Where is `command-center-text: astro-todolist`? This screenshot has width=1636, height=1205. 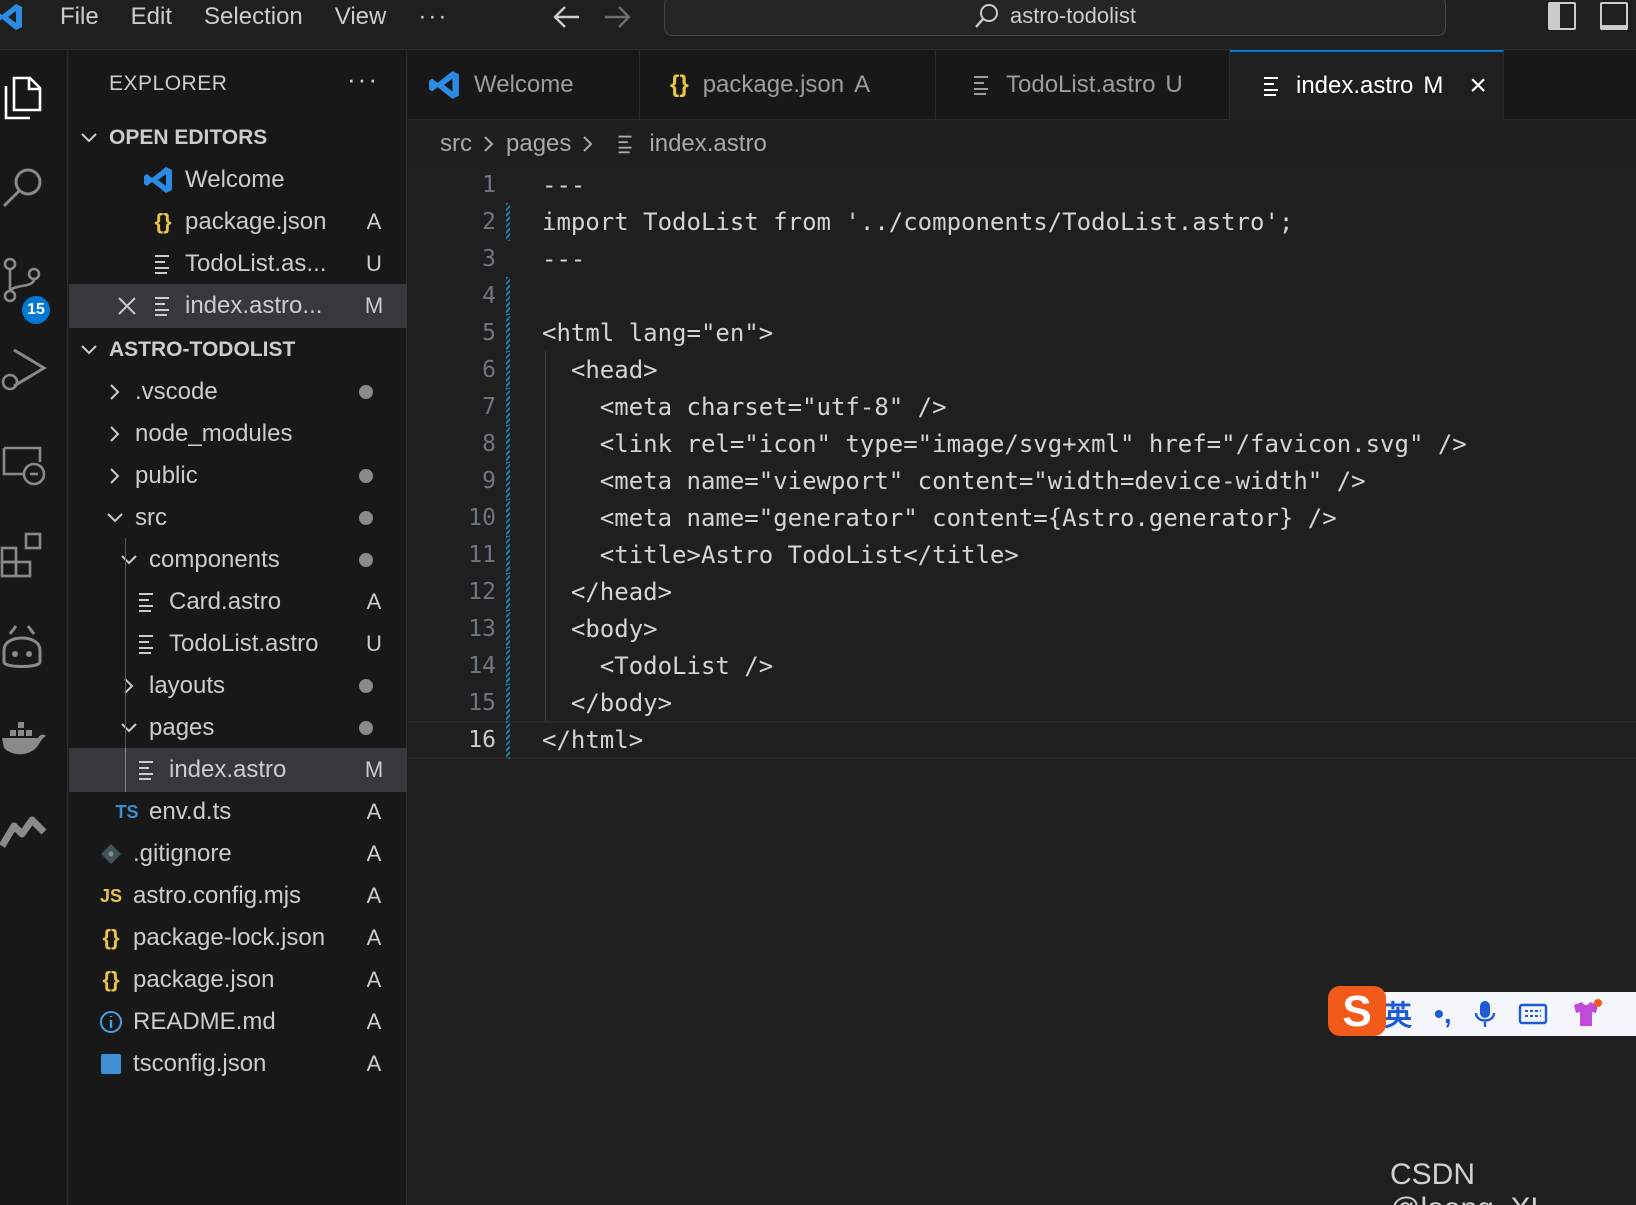
command-center-text: astro-todolist is located at coordinates (1073, 15).